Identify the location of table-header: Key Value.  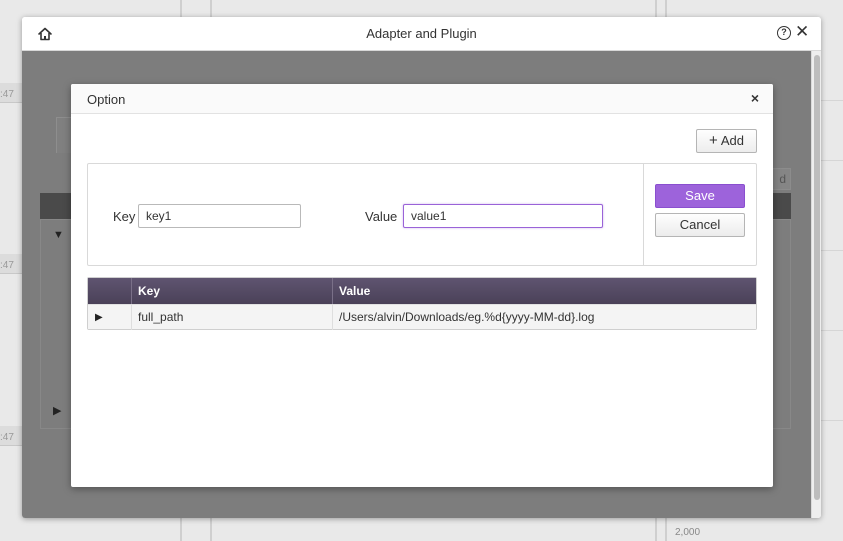
(422, 291).